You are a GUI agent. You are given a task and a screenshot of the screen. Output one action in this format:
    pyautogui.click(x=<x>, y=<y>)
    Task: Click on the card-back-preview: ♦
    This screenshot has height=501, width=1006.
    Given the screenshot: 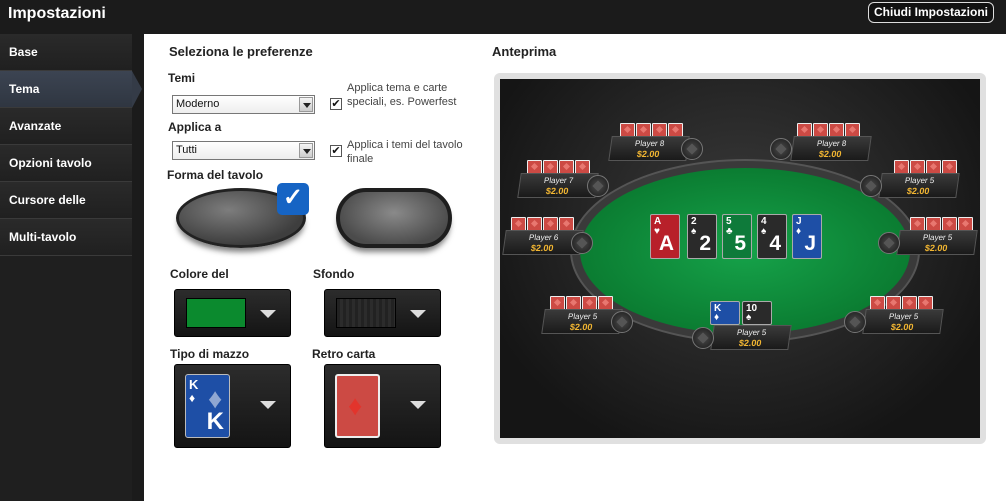 What is the action you would take?
    pyautogui.click(x=357, y=406)
    